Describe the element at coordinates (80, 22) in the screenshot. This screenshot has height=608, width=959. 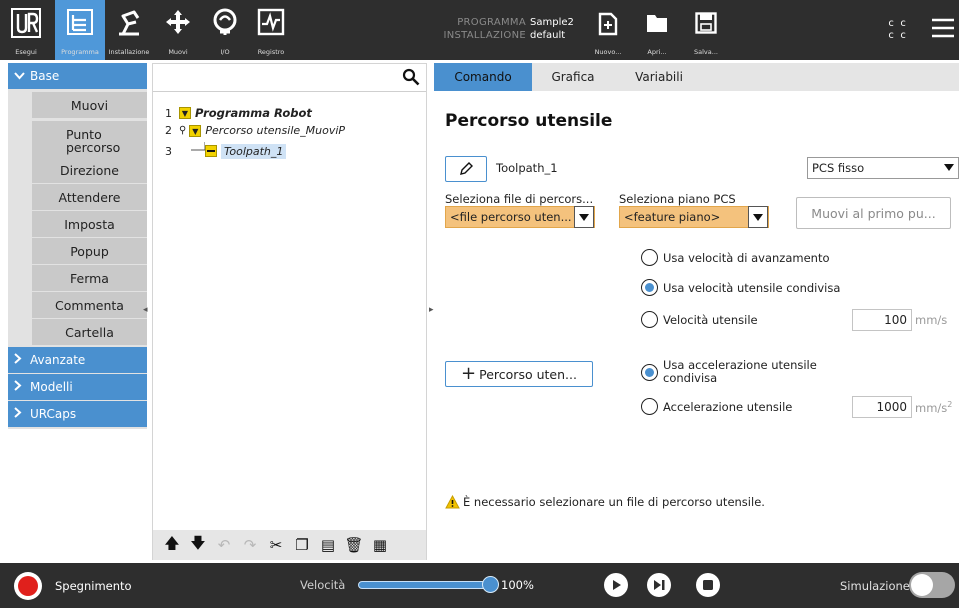
I see `program-tree-icon` at that location.